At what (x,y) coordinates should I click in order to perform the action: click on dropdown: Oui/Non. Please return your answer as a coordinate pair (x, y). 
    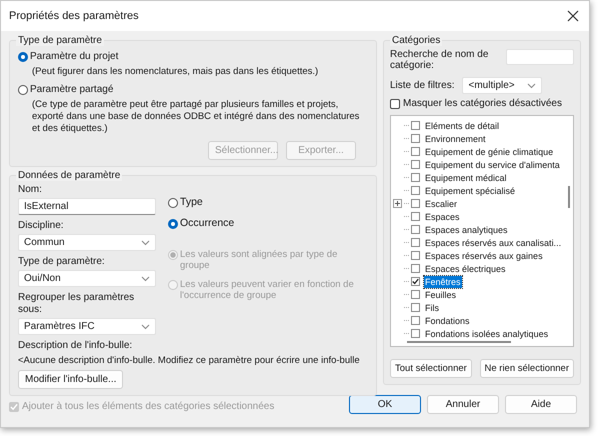
    Looking at the image, I should click on (87, 278).